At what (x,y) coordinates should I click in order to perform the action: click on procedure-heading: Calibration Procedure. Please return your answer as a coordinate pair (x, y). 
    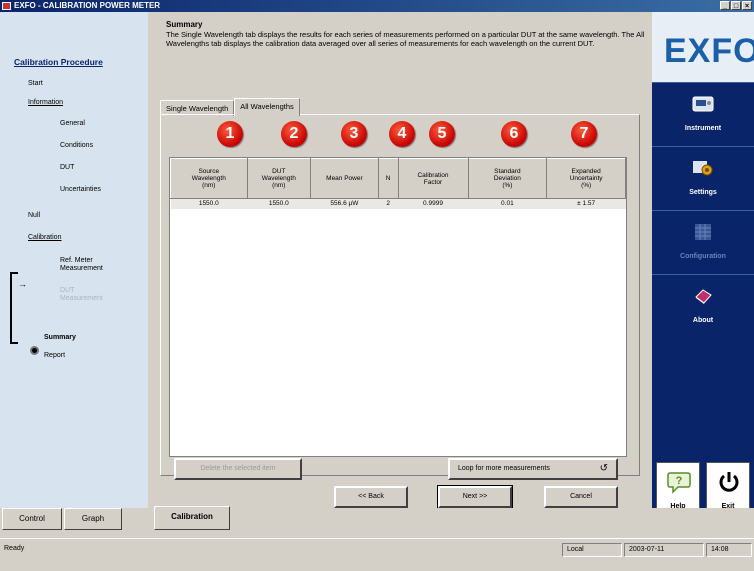
    Looking at the image, I should click on (58, 62).